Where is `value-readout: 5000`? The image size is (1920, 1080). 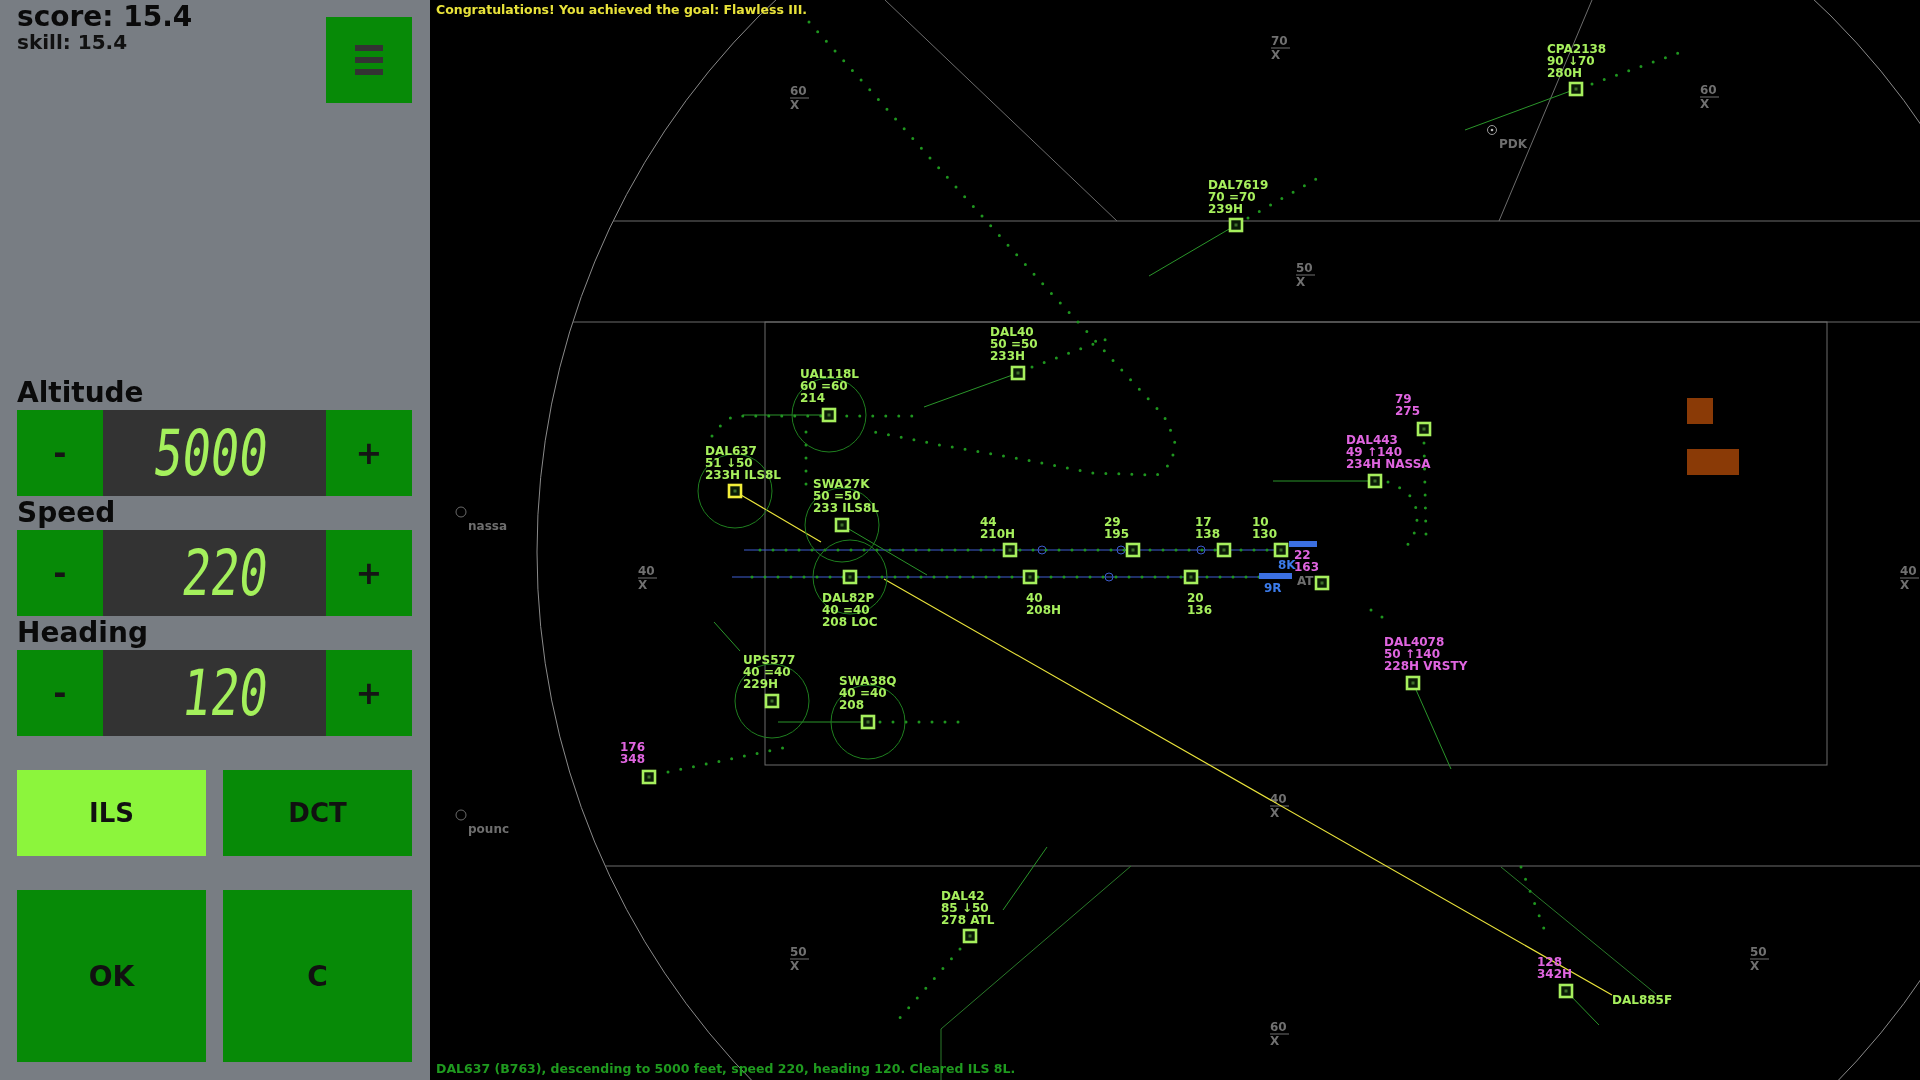
value-readout: 5000 is located at coordinates (211, 453).